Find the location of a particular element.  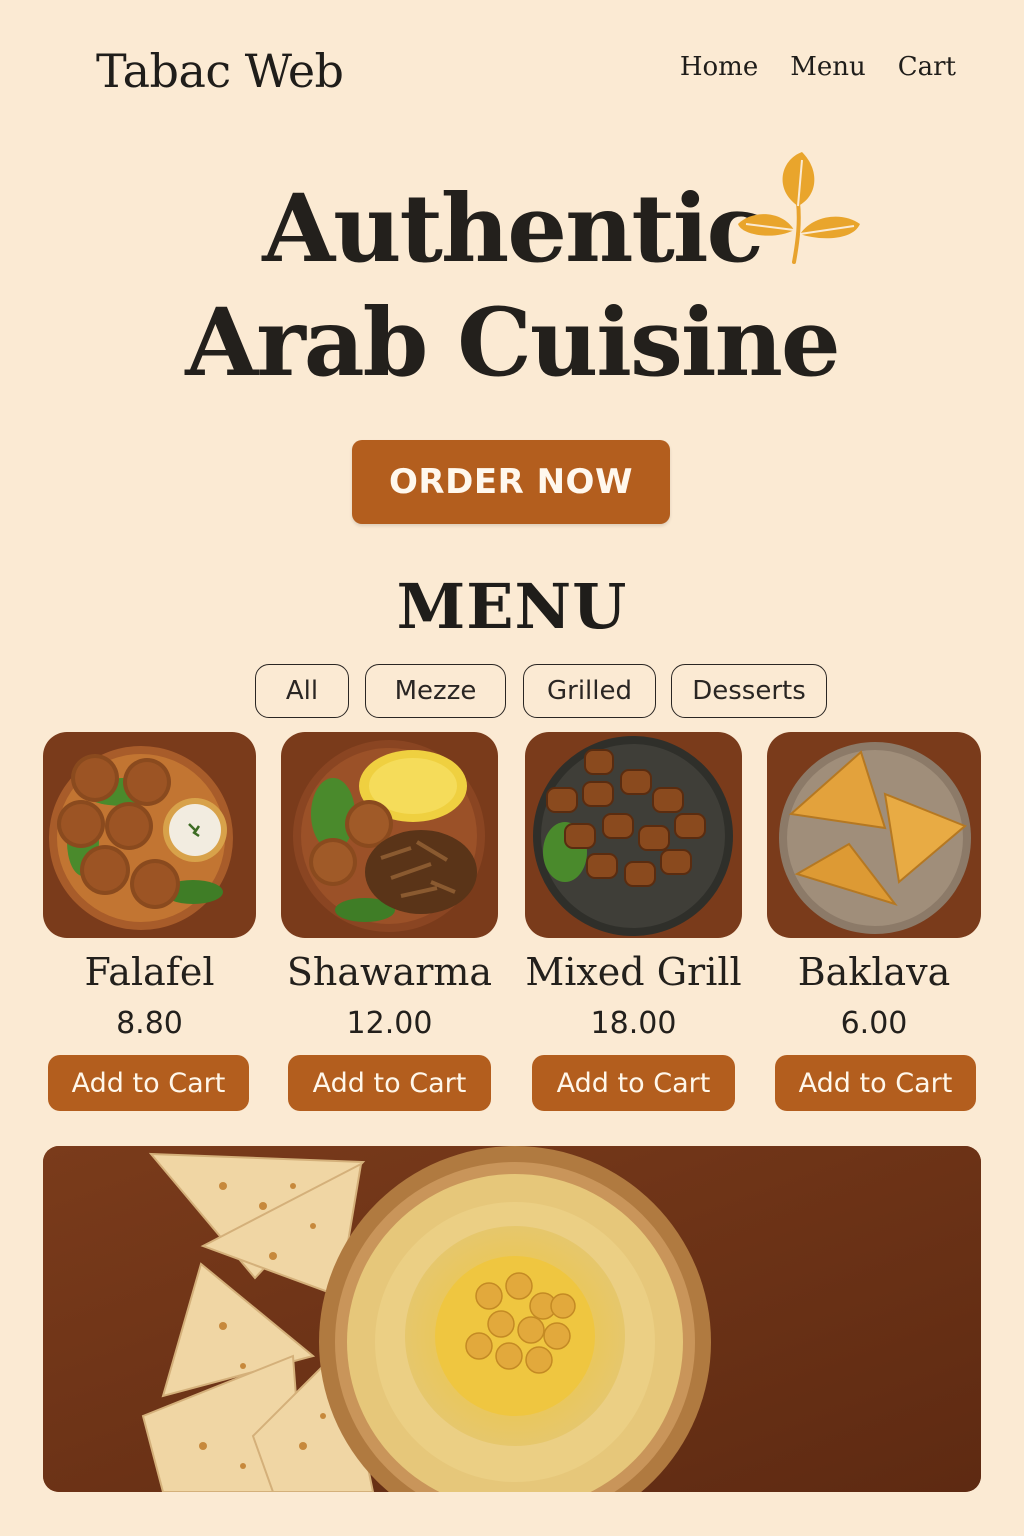

item-name-falafel: Falafel is located at coordinates (149, 972).